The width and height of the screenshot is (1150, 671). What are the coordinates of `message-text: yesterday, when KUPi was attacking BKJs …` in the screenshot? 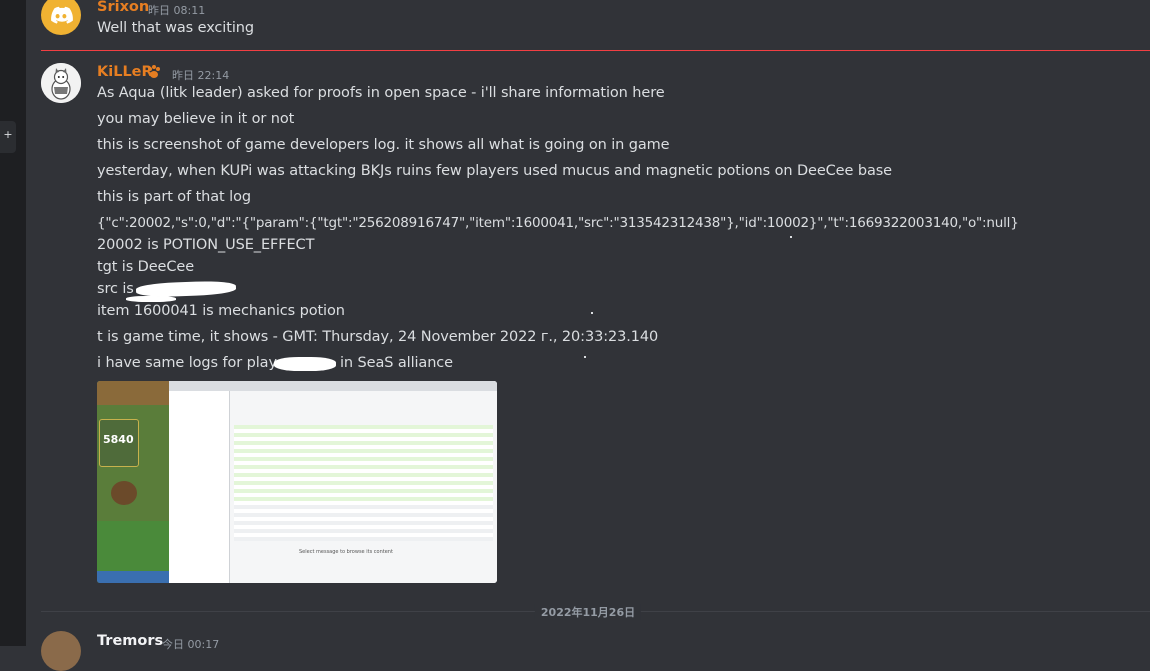 It's located at (494, 171).